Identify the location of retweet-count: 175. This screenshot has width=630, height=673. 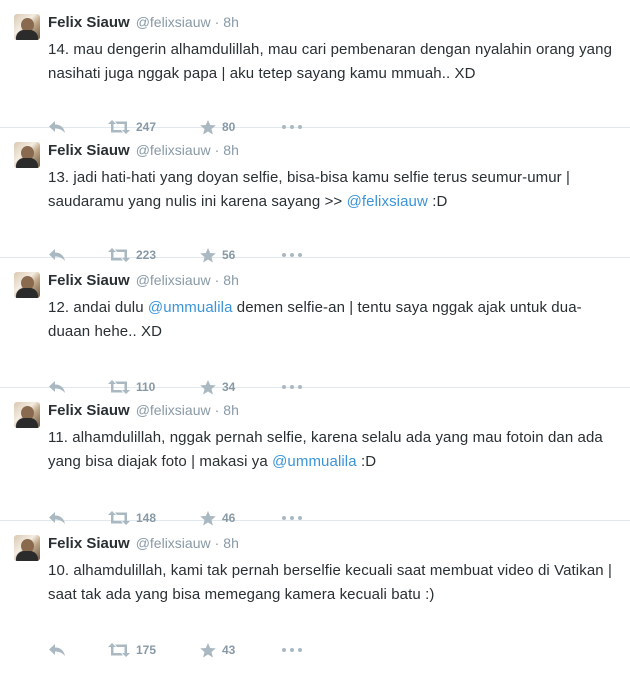
(146, 650).